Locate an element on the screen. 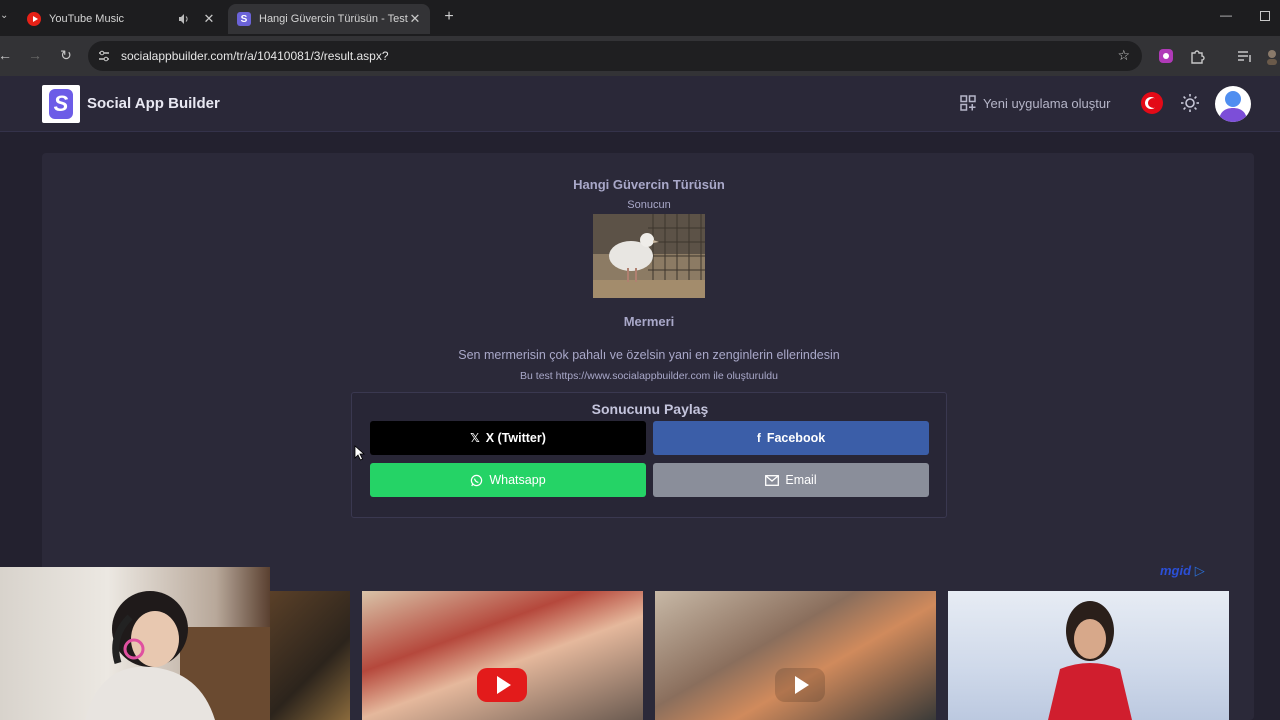 Image resolution: width=1280 pixels, height=720 pixels. webcam-overlay is located at coordinates (135, 643).